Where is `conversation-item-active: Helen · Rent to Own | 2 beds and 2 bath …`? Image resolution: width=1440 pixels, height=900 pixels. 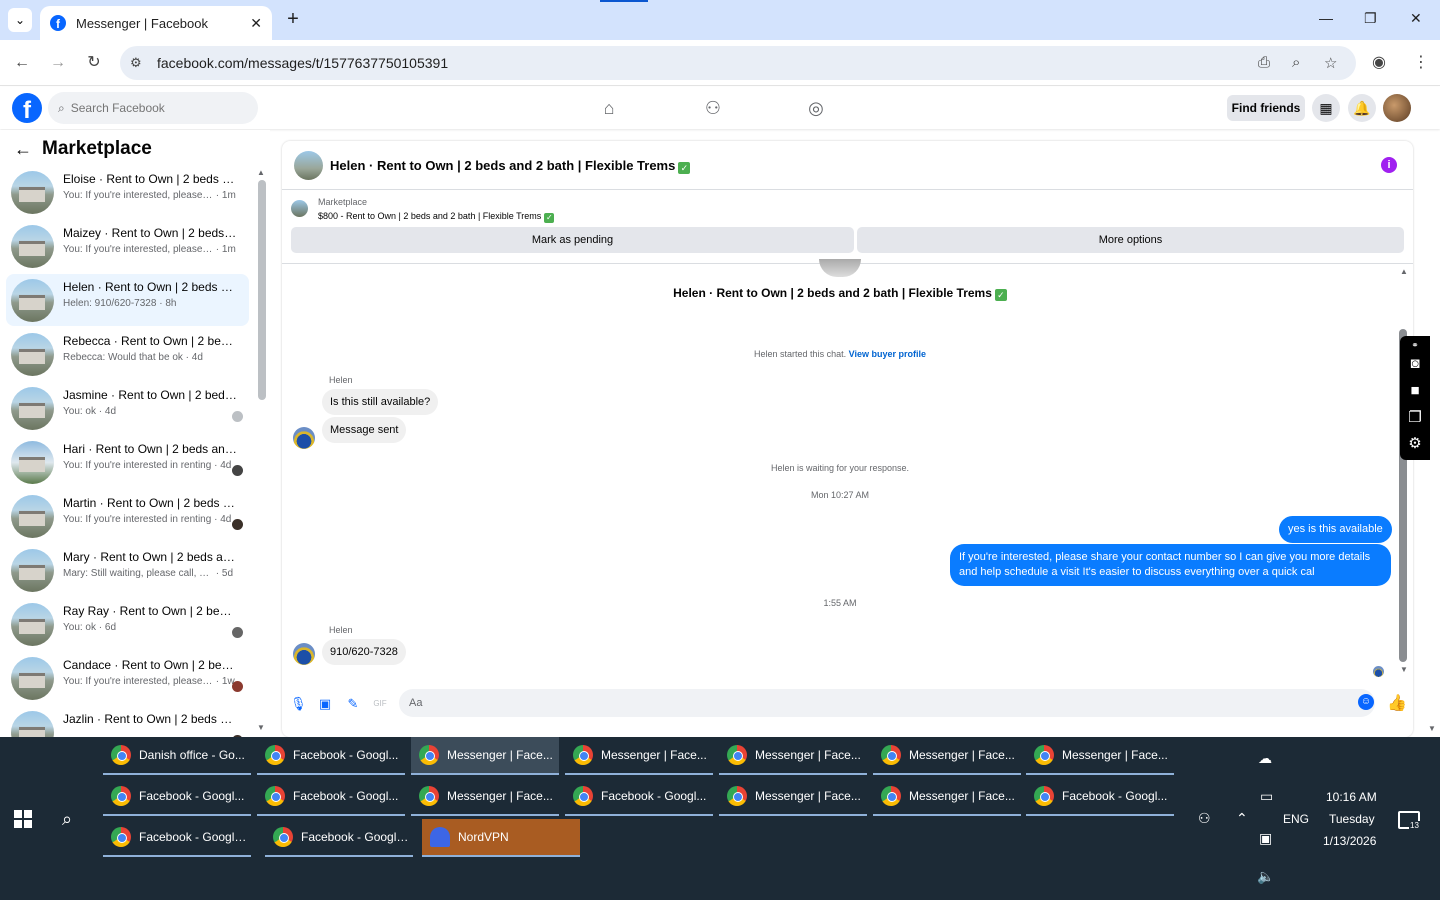 conversation-item-active: Helen · Rent to Own | 2 beds and 2 bath … is located at coordinates (127, 300).